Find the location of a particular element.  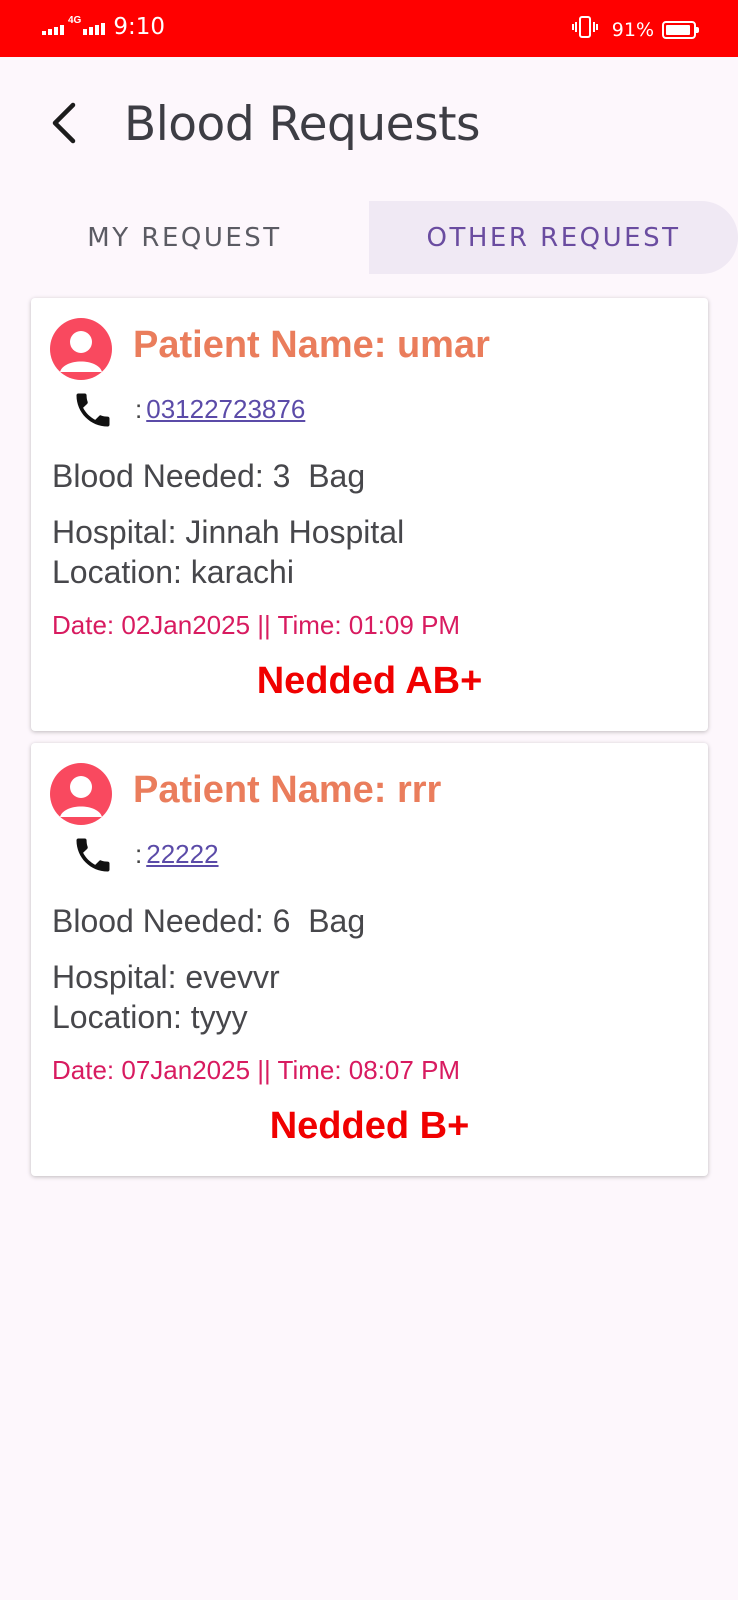

phone-row: :03122723876 is located at coordinates (220, 409).